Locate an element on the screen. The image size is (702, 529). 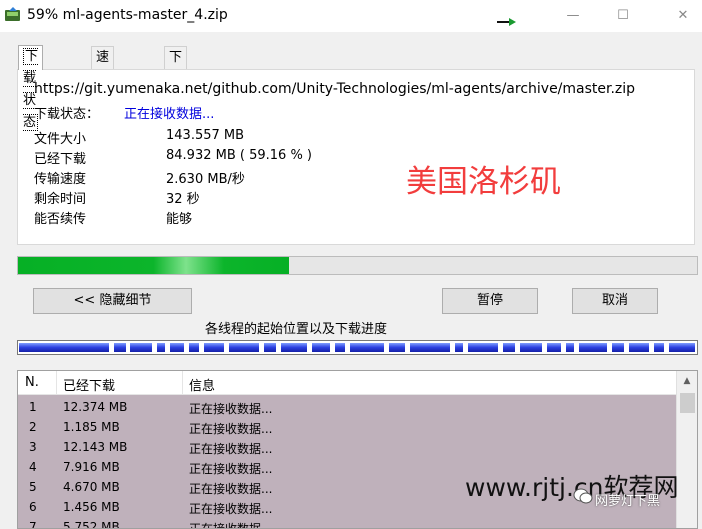
cancel-button: 取消 is located at coordinates (615, 301).